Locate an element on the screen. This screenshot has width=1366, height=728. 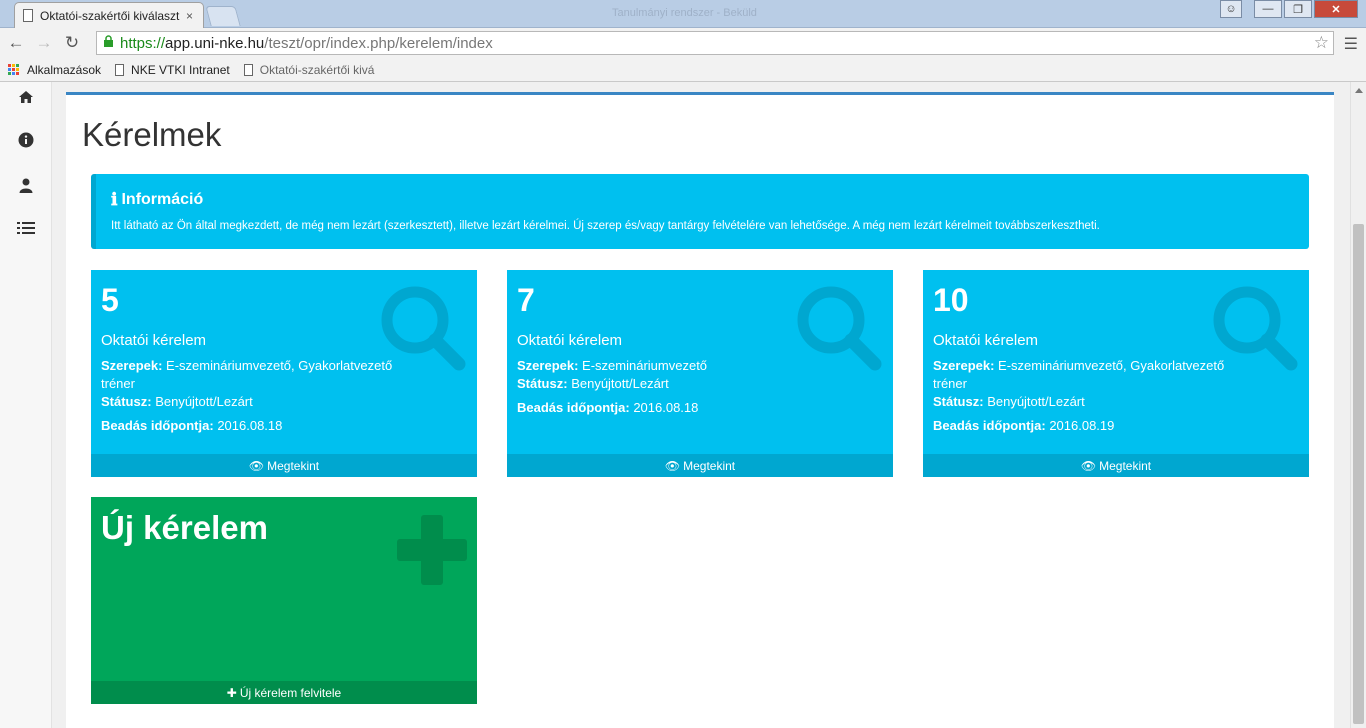
url-path: /teszt/opr/index.php/kerelem/index is located at coordinates (378, 43).